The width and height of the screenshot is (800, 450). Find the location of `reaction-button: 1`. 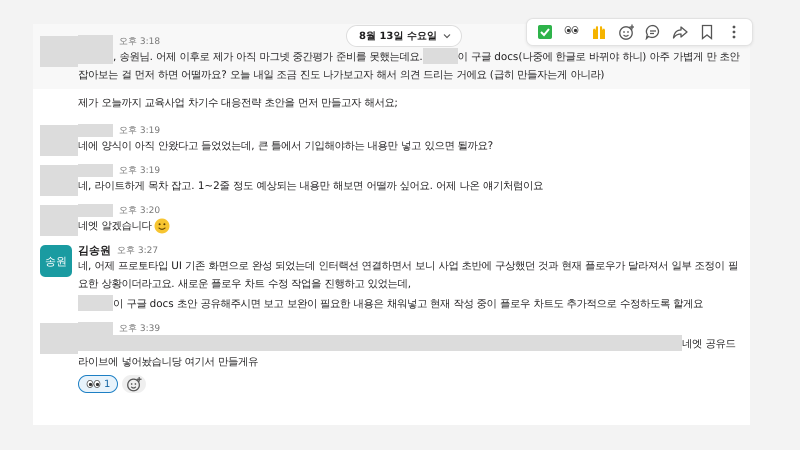

reaction-button: 1 is located at coordinates (98, 384).